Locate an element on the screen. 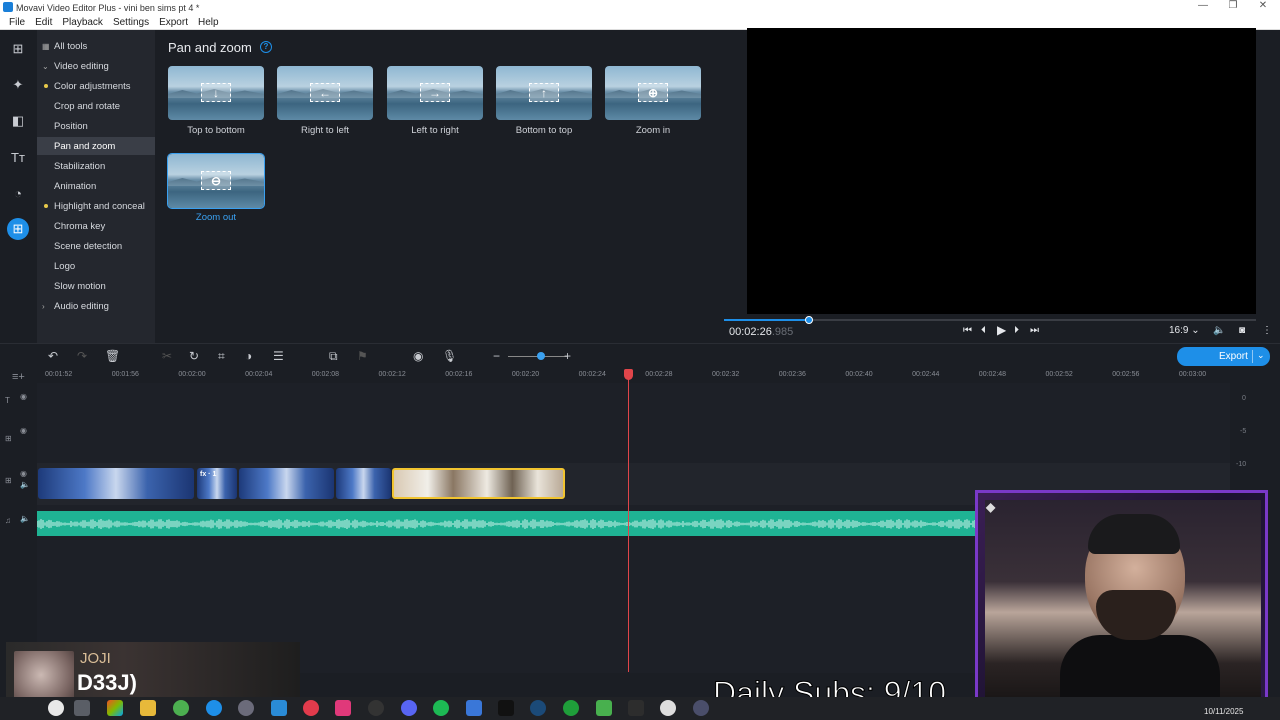  microphone-icon: 🎙 is located at coordinates (449, 356).